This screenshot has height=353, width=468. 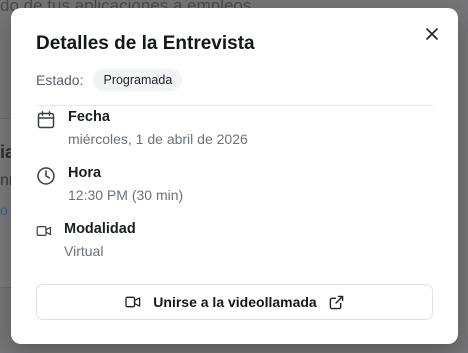 I want to click on detail-label: Fecha, so click(x=89, y=117).